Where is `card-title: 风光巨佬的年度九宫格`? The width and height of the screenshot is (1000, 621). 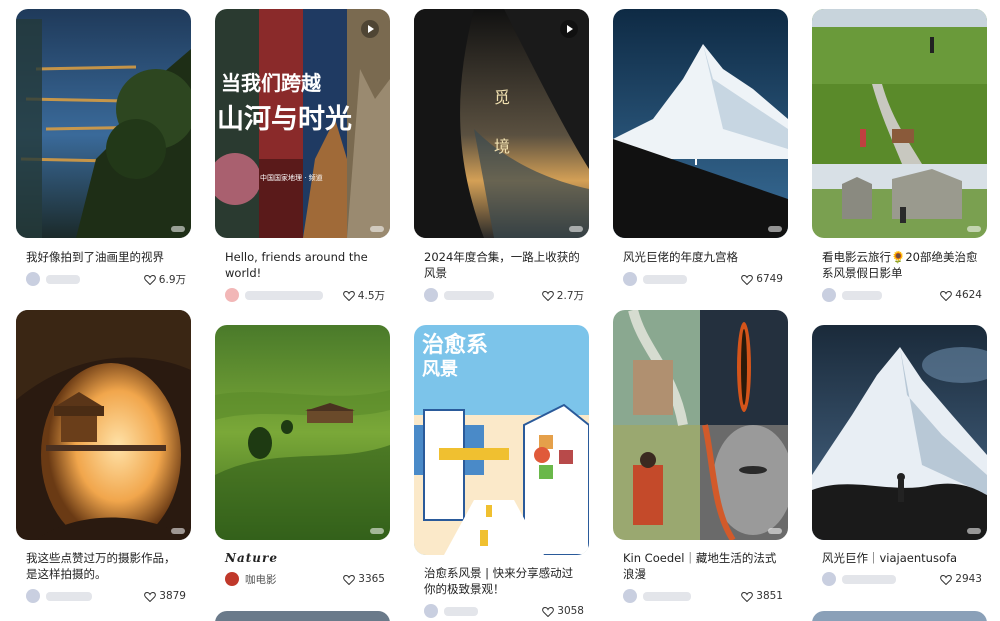 card-title: 风光巨佬的年度九宫格 is located at coordinates (680, 257).